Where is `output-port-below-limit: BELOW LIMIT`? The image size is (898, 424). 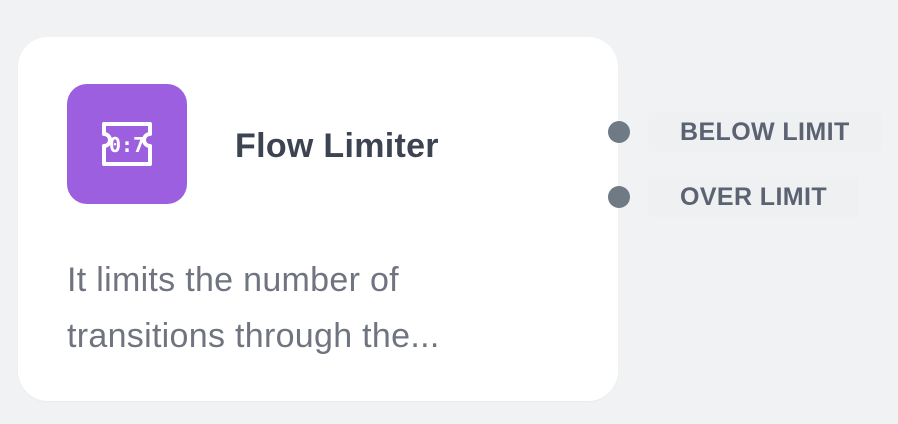
output-port-below-limit: BELOW LIMIT is located at coordinates (741, 132).